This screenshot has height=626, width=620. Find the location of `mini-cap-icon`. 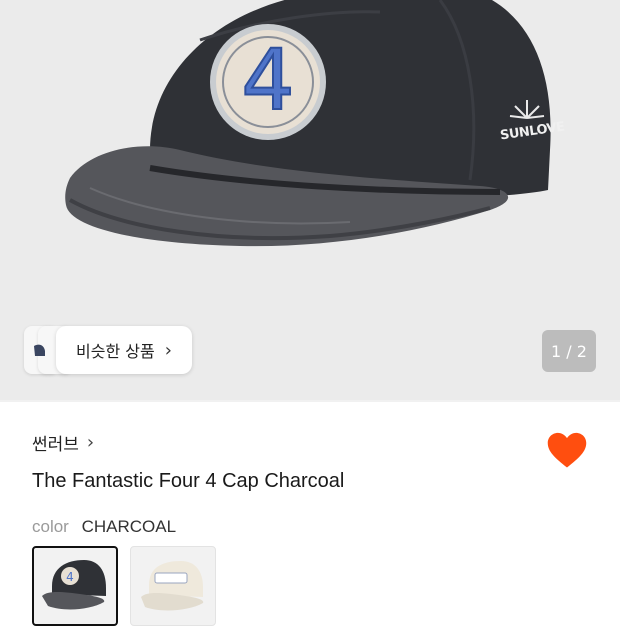

mini-cap-icon is located at coordinates (39, 350).